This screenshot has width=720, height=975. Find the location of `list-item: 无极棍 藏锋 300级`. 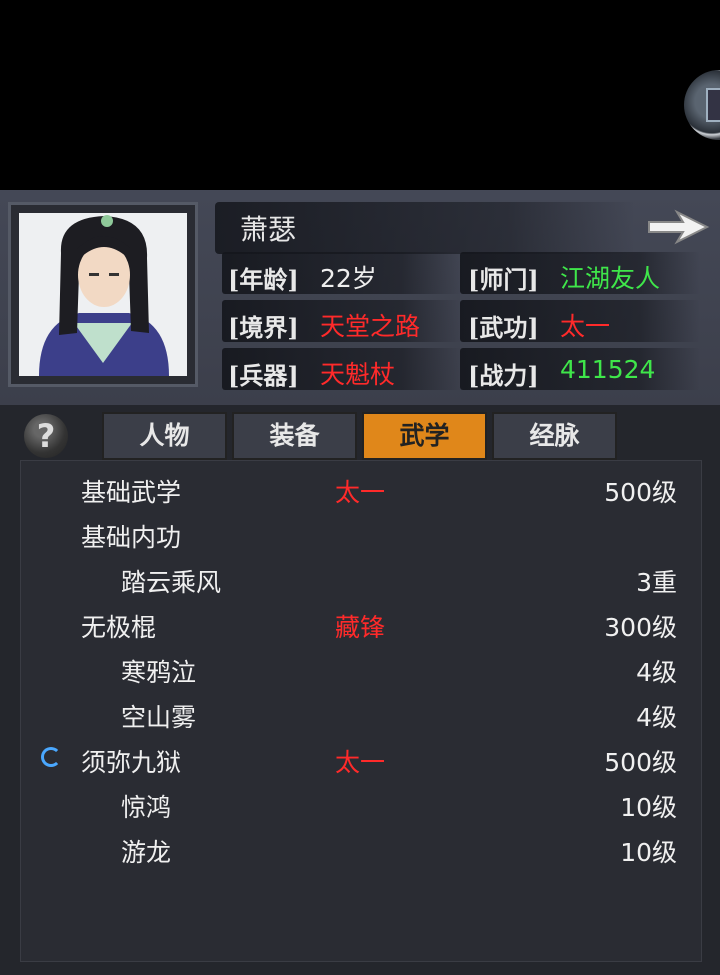

list-item: 无极棍 藏锋 300级 is located at coordinates (361, 624).